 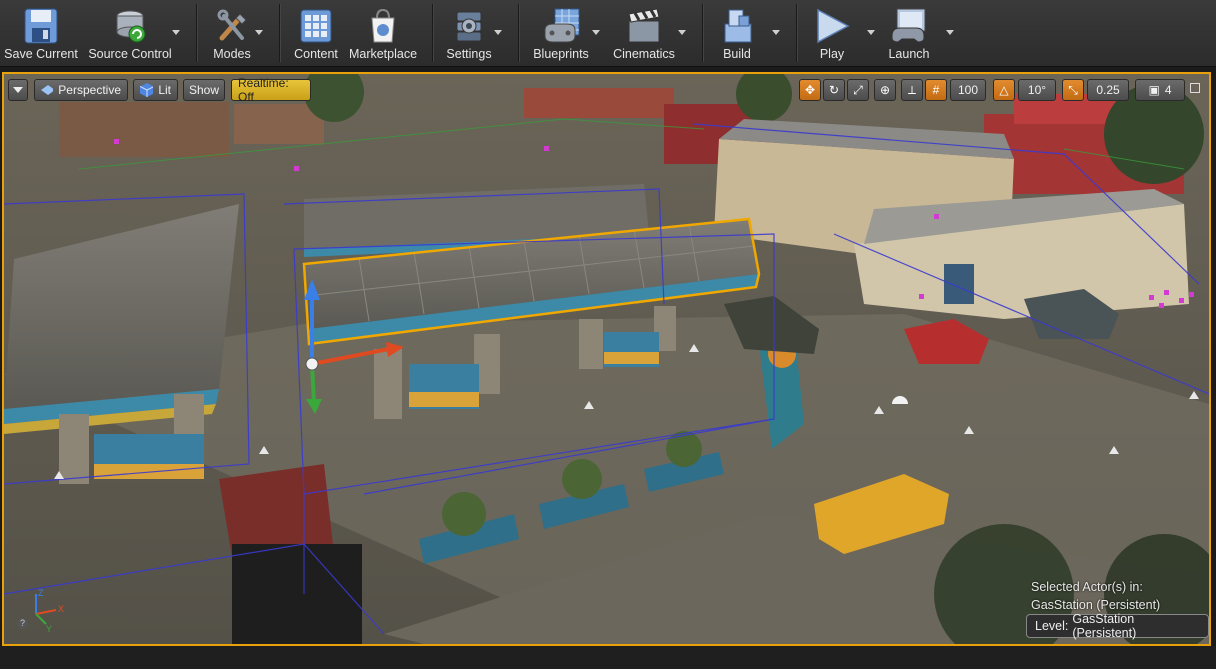 I want to click on source-control-icon, so click(x=130, y=26).